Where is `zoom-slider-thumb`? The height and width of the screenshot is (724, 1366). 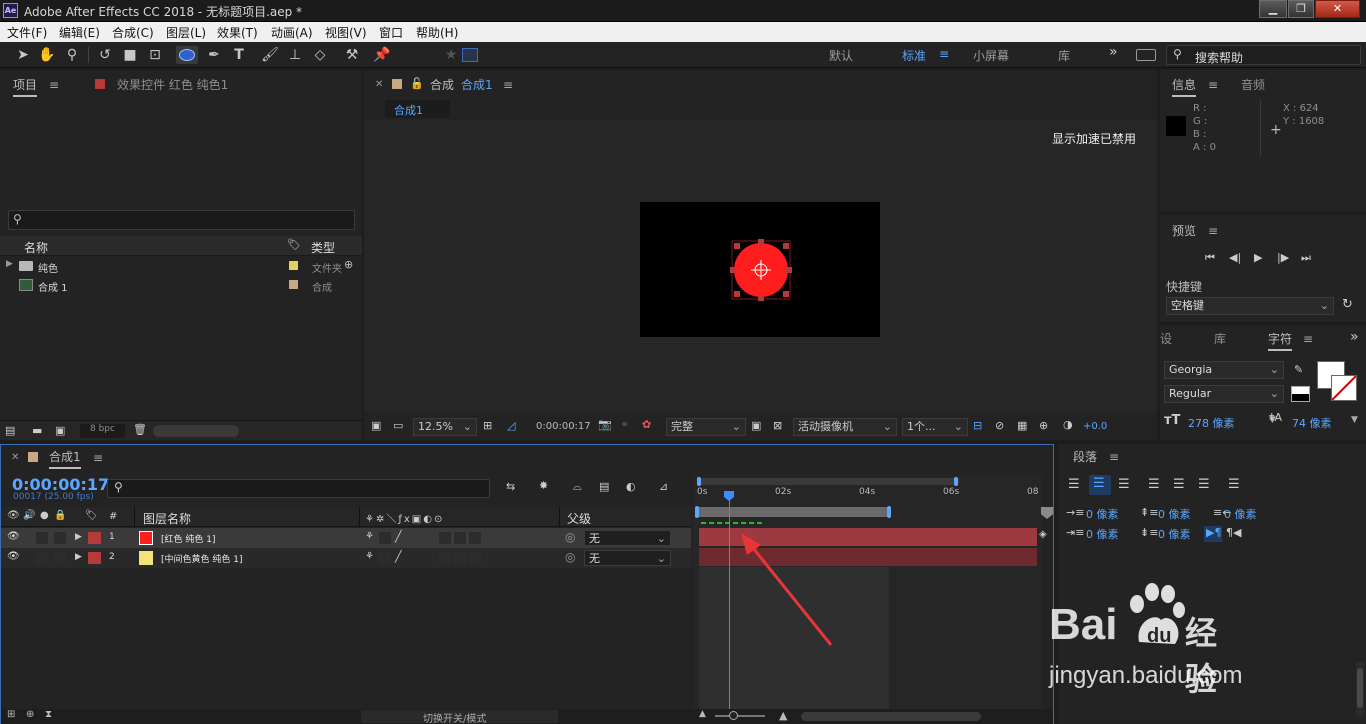
zoom-slider-thumb is located at coordinates (733, 715).